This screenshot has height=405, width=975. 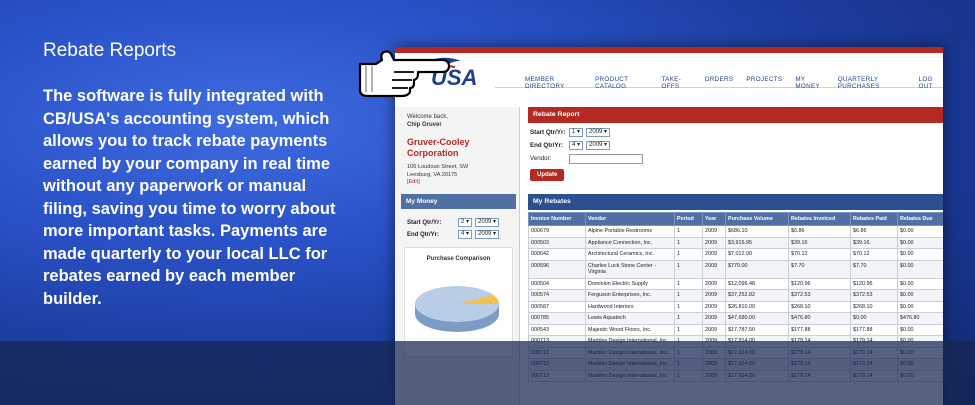 I want to click on update-button: Update, so click(x=547, y=175).